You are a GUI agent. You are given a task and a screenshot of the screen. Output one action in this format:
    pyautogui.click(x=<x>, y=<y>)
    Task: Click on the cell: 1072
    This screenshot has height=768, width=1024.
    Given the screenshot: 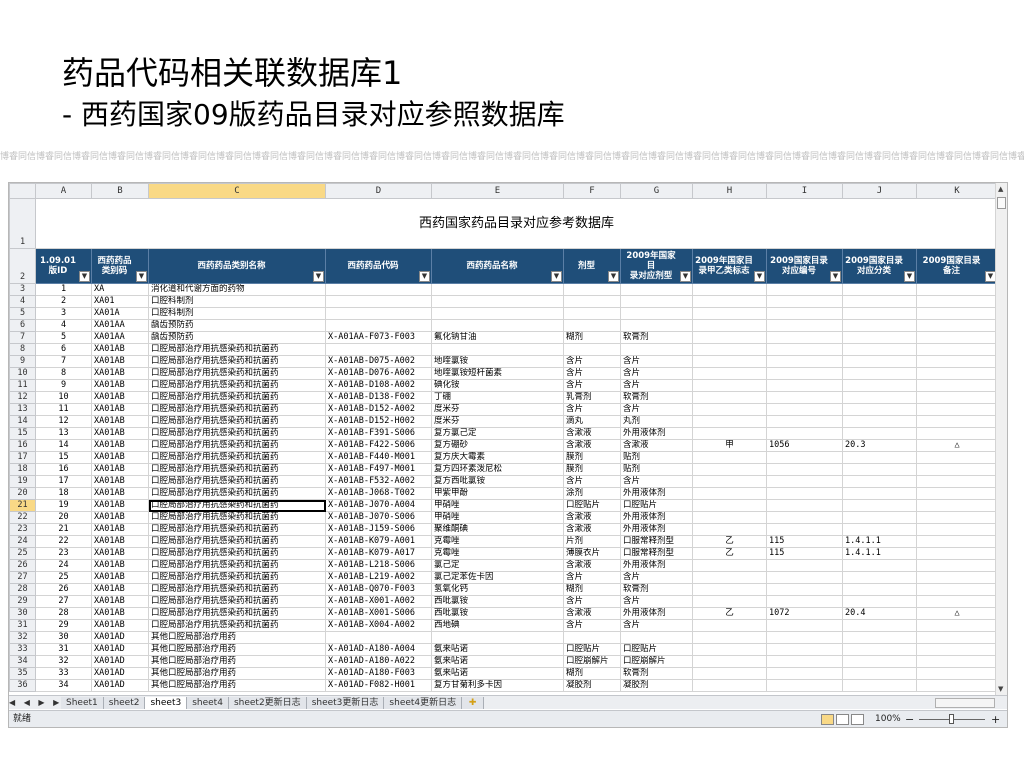 What is the action you would take?
    pyautogui.click(x=804, y=613)
    